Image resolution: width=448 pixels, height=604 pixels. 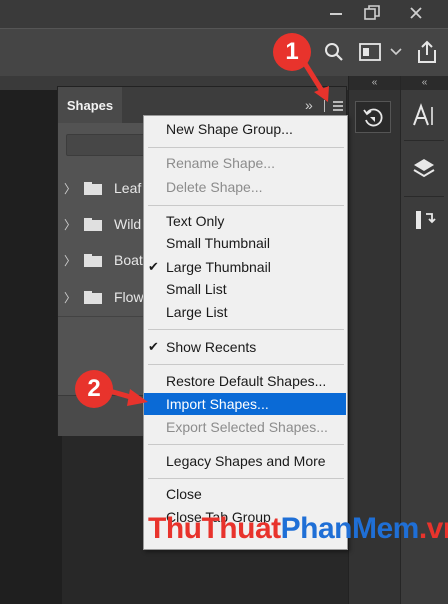 What do you see at coordinates (374, 83) in the screenshot?
I see `collapse-button: «` at bounding box center [374, 83].